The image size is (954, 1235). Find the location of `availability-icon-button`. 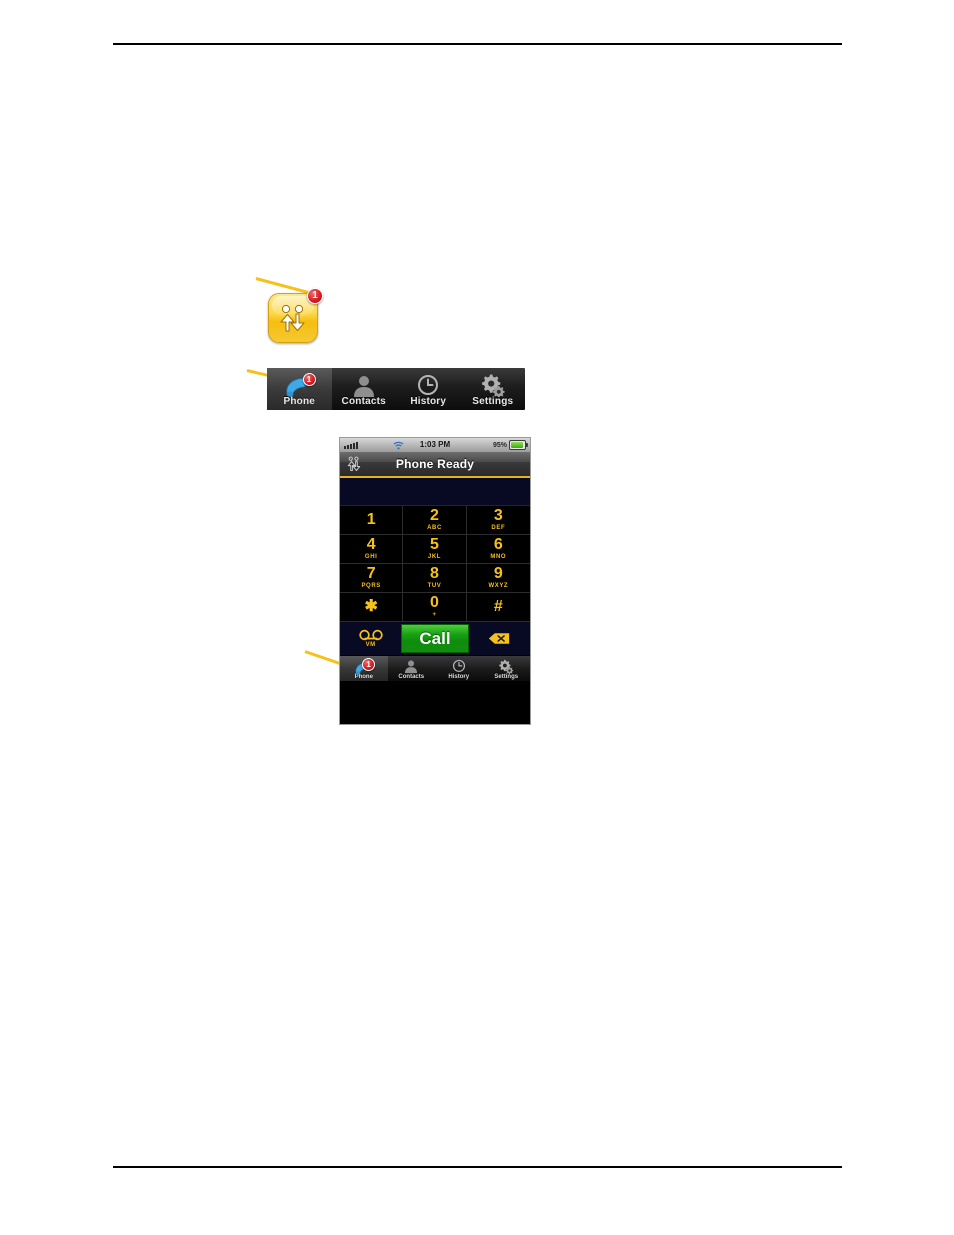

availability-icon-button is located at coordinates (354, 464).